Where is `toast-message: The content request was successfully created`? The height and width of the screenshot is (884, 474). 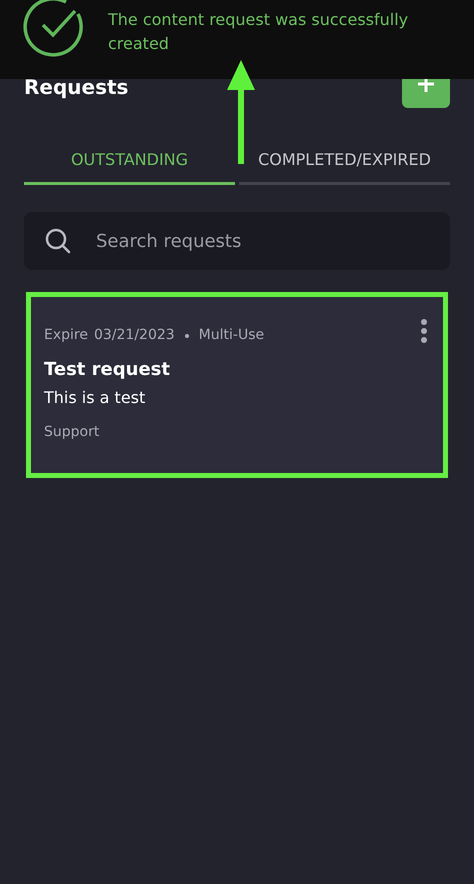 toast-message: The content request was successfully created is located at coordinates (259, 32).